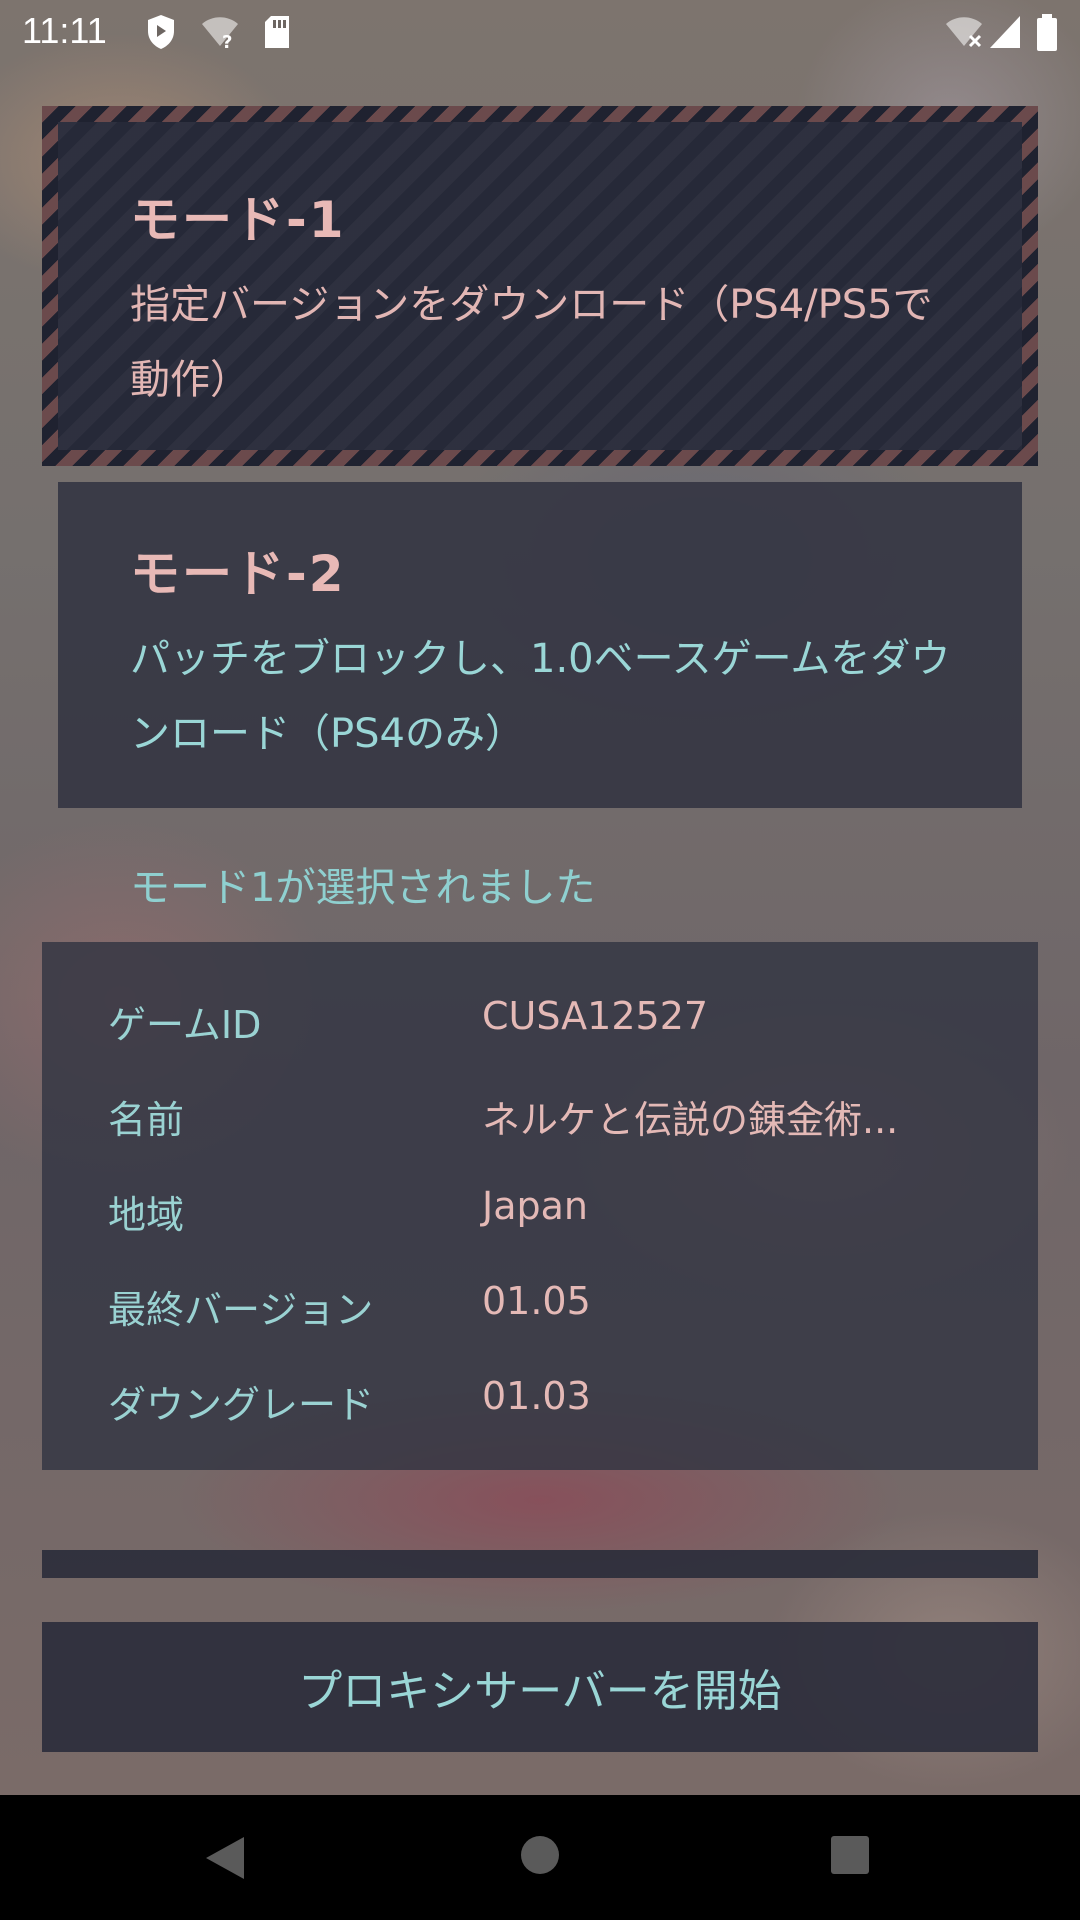  What do you see at coordinates (185, 1025) in the screenshot?
I see `info-label: ゲームID` at bounding box center [185, 1025].